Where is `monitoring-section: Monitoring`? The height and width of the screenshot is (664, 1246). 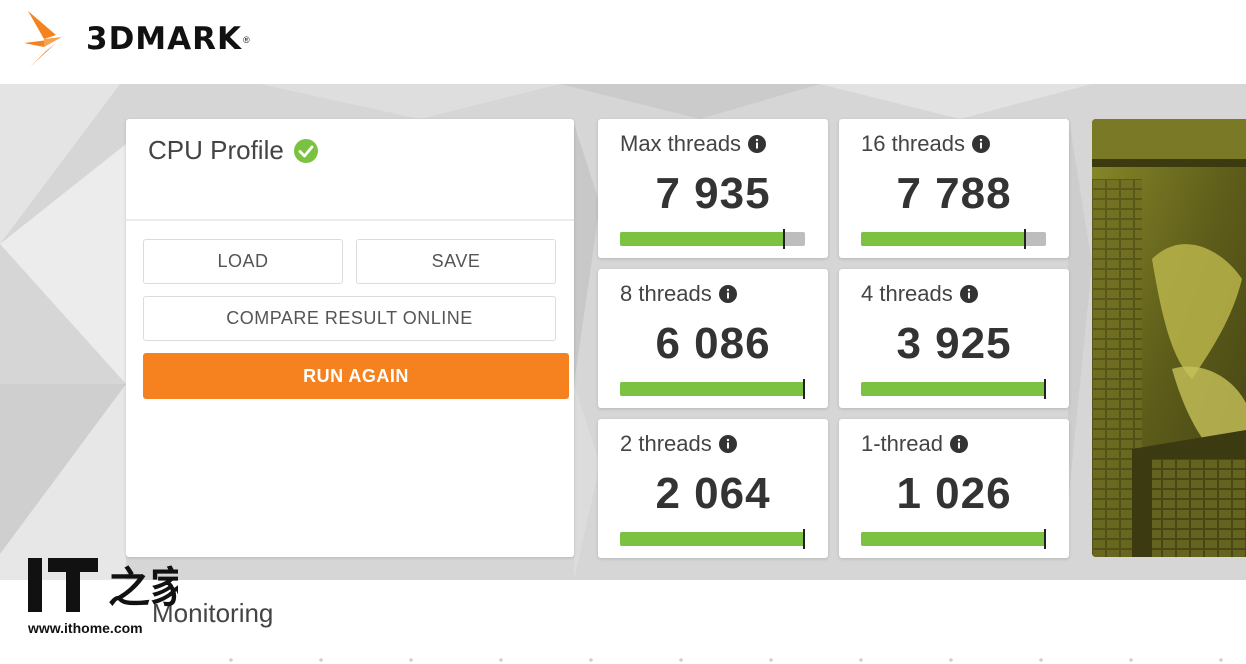 monitoring-section: Monitoring is located at coordinates (686, 623).